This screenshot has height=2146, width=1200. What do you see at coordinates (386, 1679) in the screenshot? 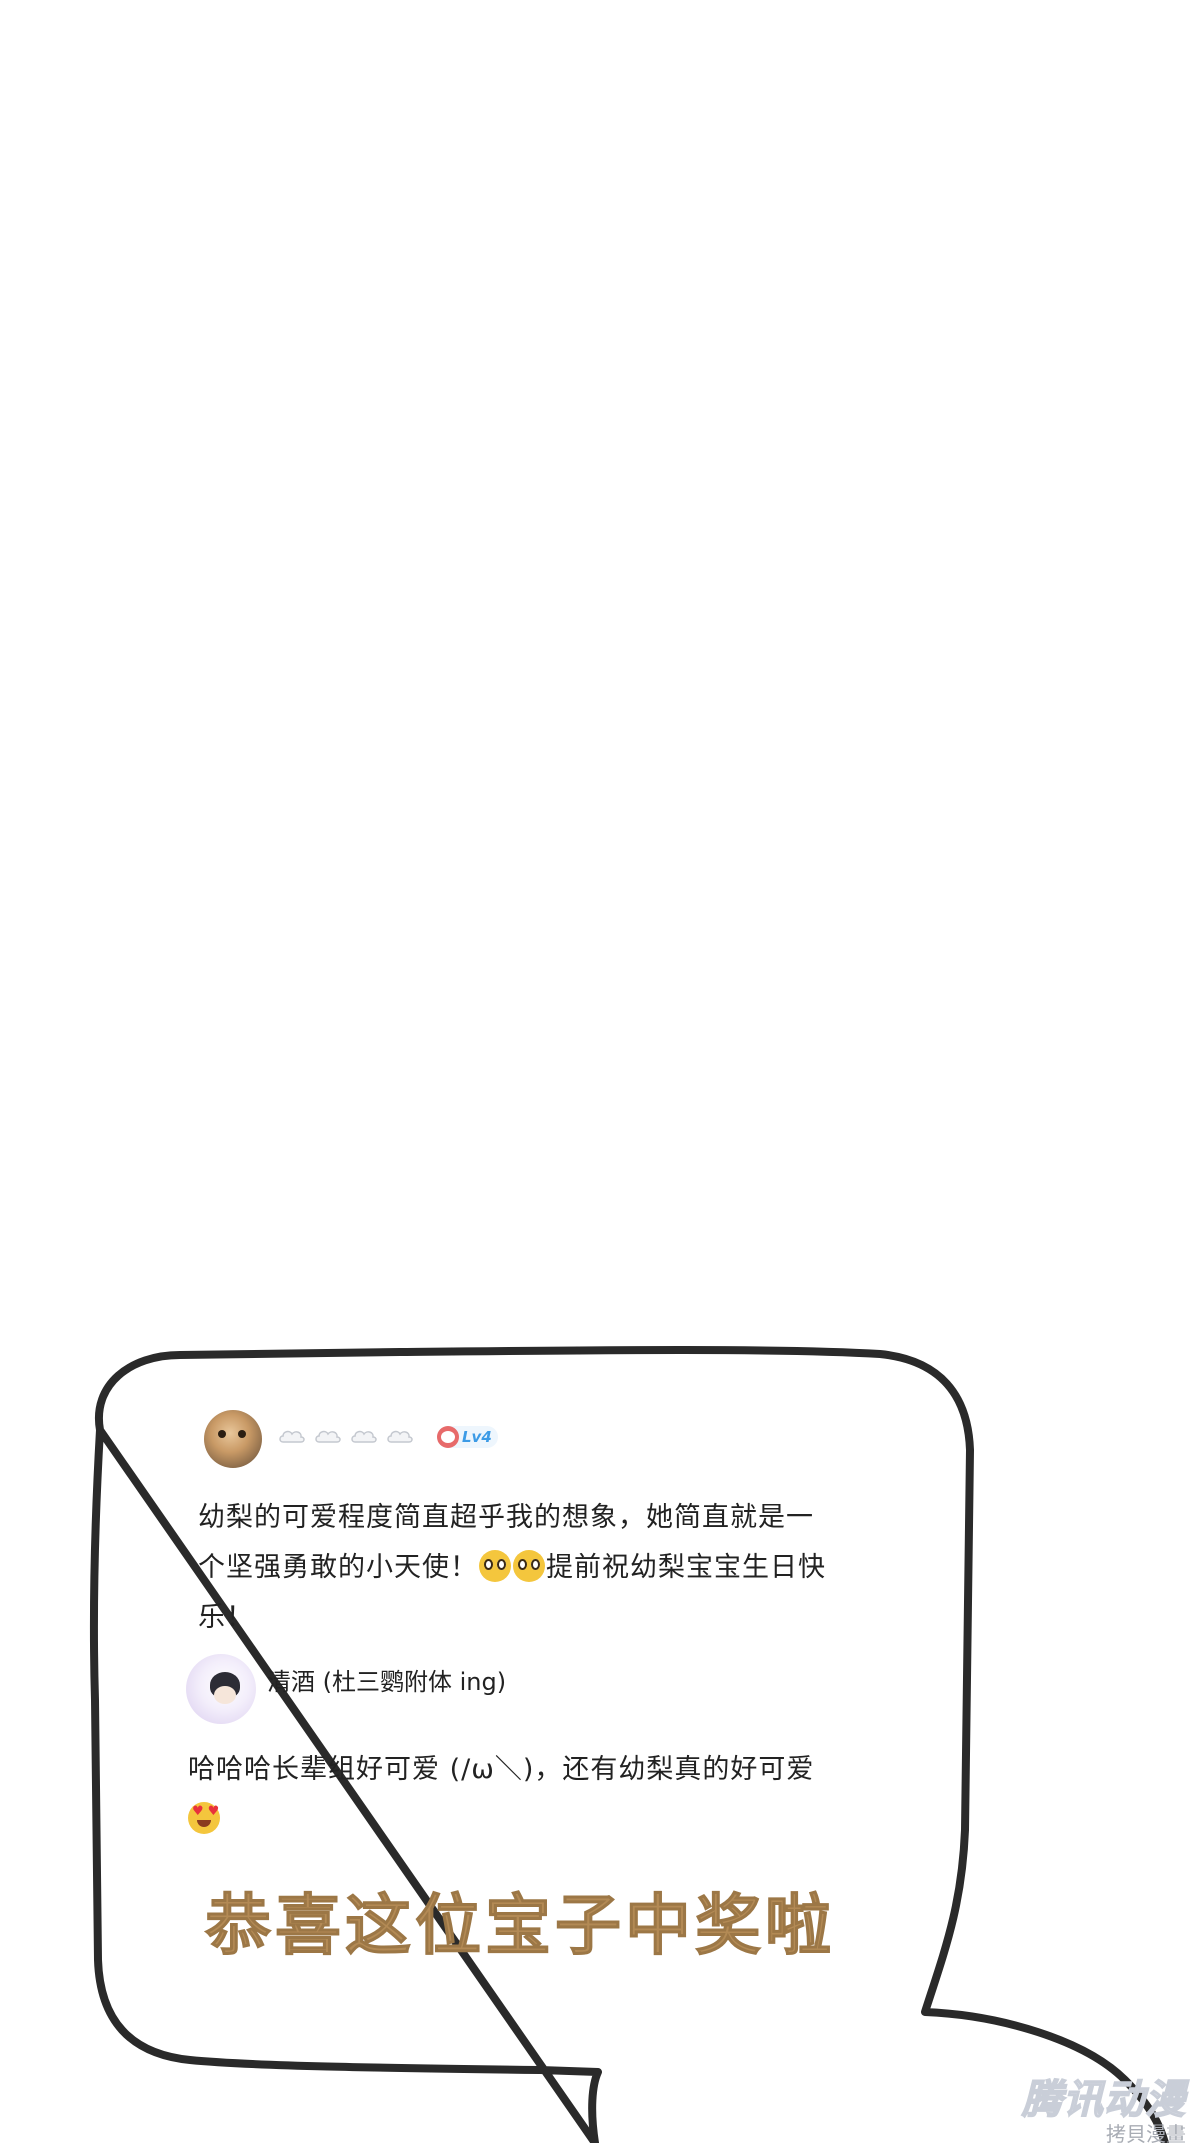
I see `username: 清酒 (杜三鹦附体 ing)` at bounding box center [386, 1679].